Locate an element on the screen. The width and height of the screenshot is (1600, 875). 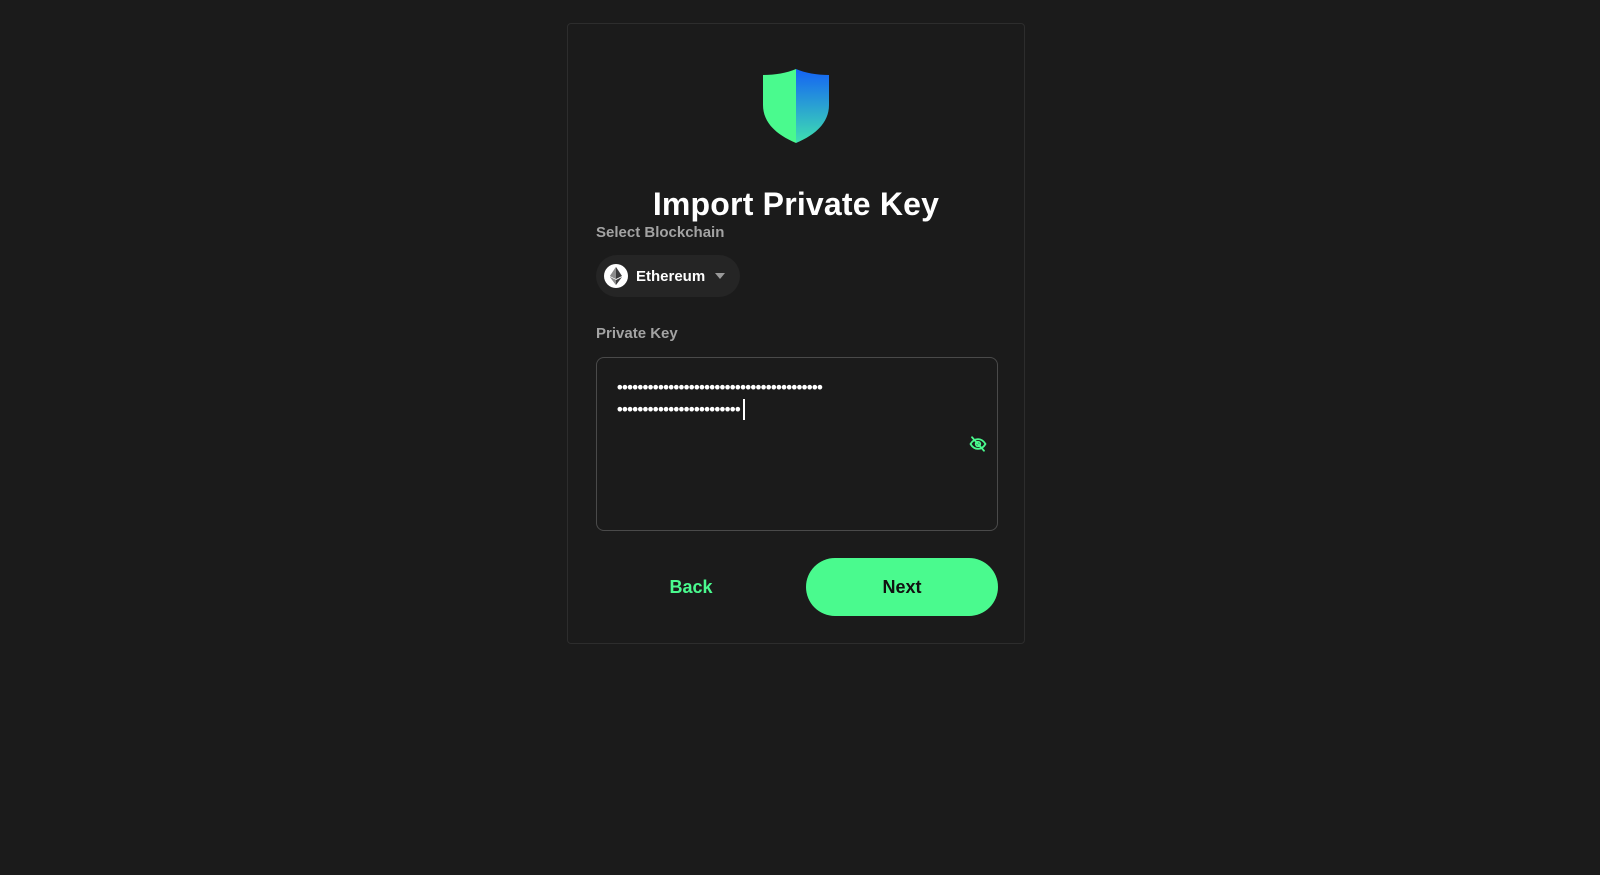
shield-logo-icon is located at coordinates (796, 106).